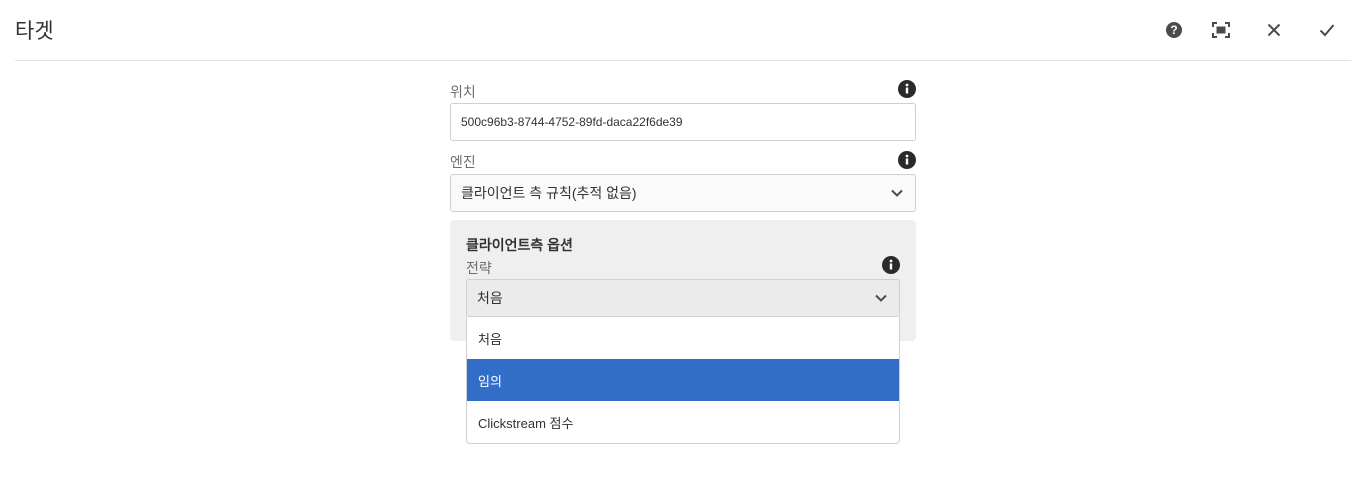  I want to click on location-info-icon, so click(907, 89).